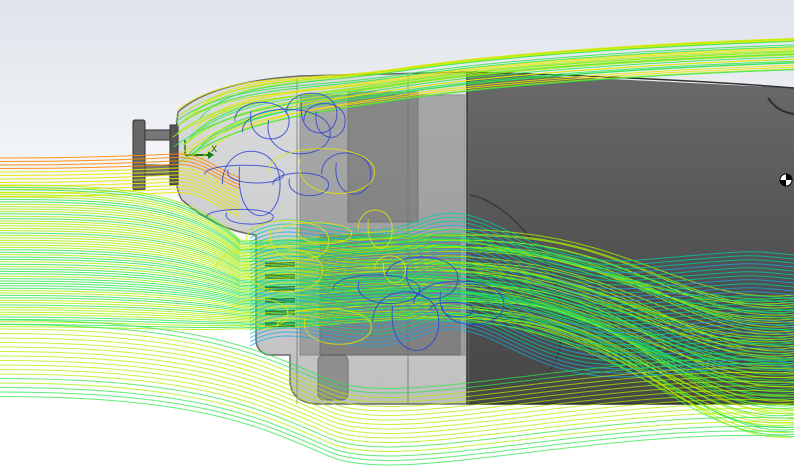 The image size is (794, 467). Describe the element at coordinates (383, 157) in the screenshot. I see `engine-head` at that location.